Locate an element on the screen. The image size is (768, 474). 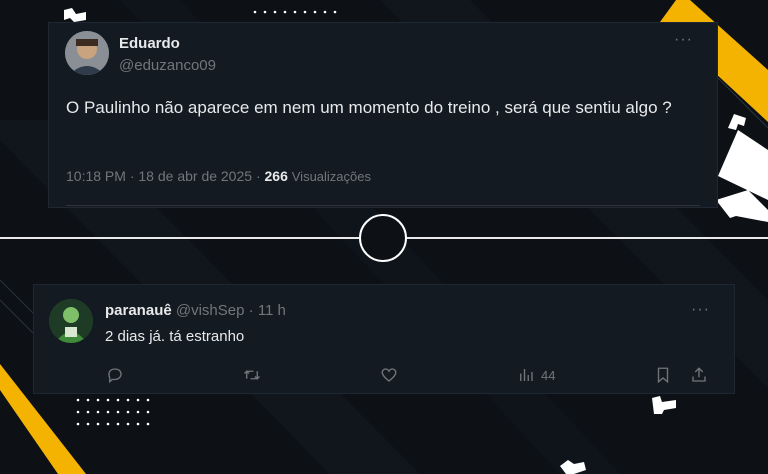
views-button: 44 is located at coordinates (536, 375).